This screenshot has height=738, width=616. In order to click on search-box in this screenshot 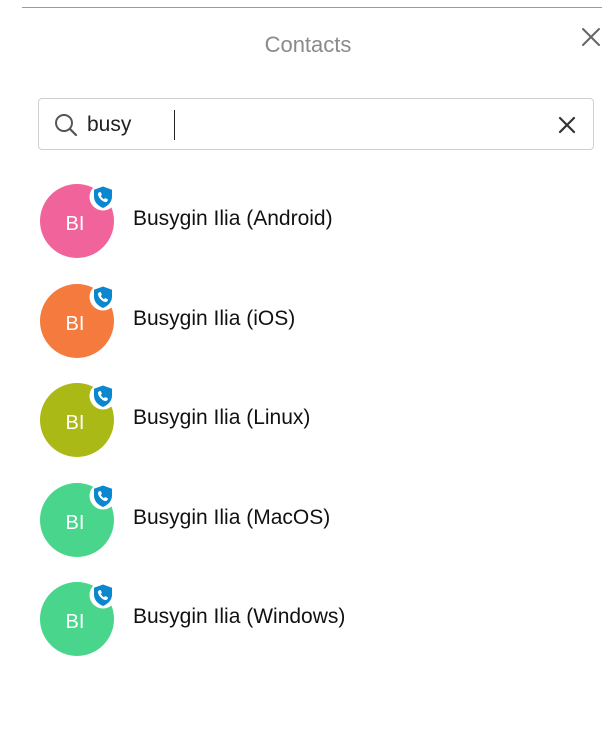, I will do `click(316, 124)`.